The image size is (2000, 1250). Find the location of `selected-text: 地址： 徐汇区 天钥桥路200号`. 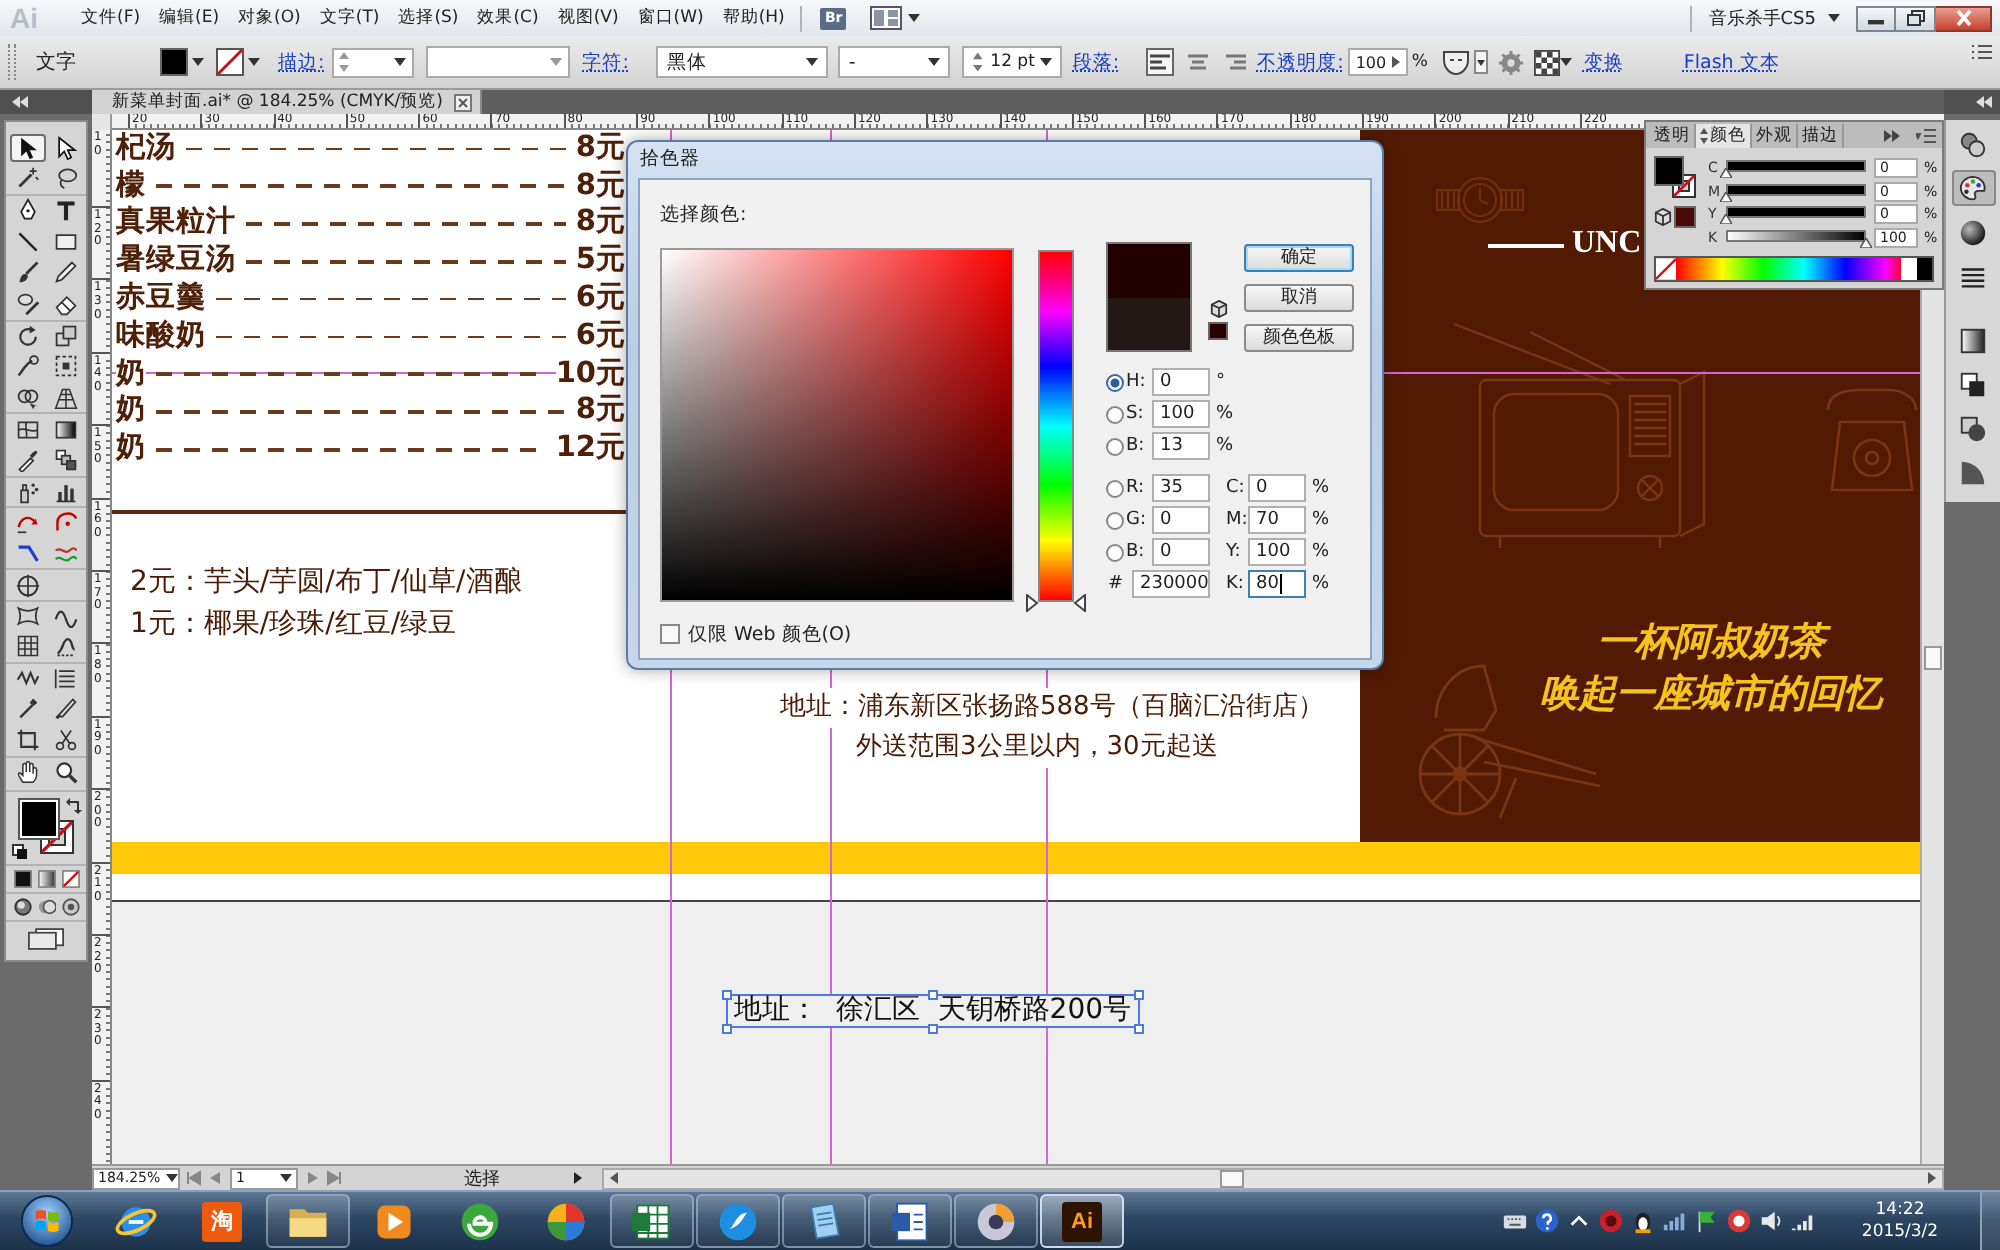

selected-text: 地址： 徐汇区 天钥桥路200号 is located at coordinates (933, 1011).